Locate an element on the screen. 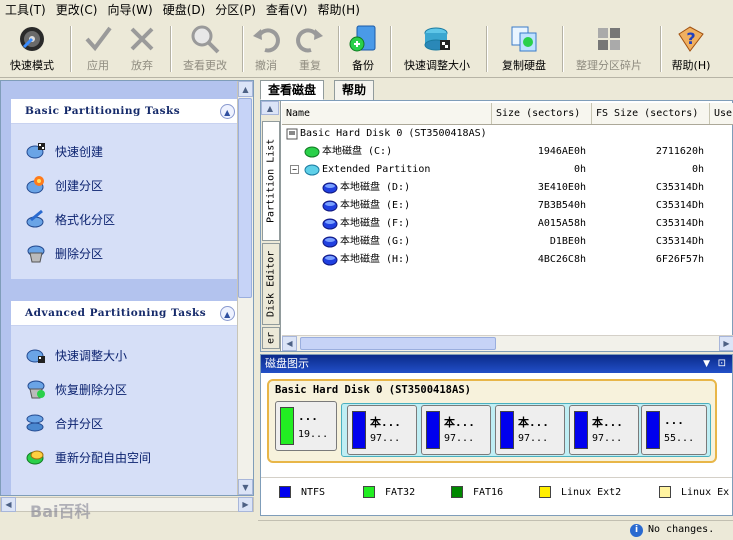  copy-disk-button: 复制硬盘 is located at coordinates (524, 49).